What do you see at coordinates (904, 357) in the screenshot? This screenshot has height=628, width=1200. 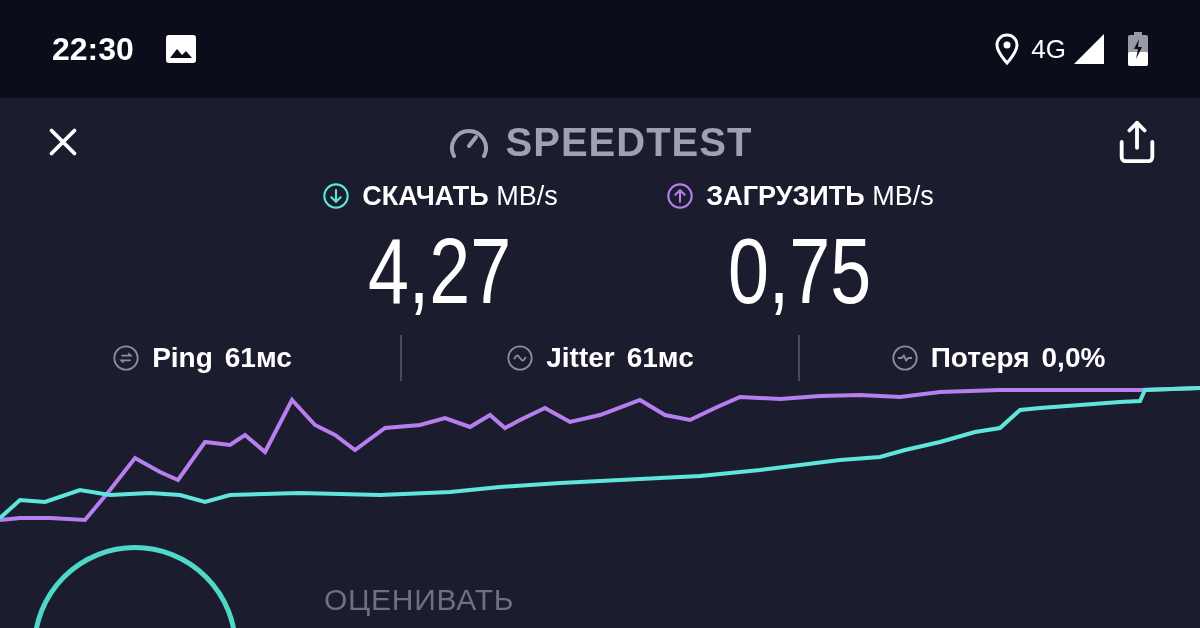 I see `loss-icon` at bounding box center [904, 357].